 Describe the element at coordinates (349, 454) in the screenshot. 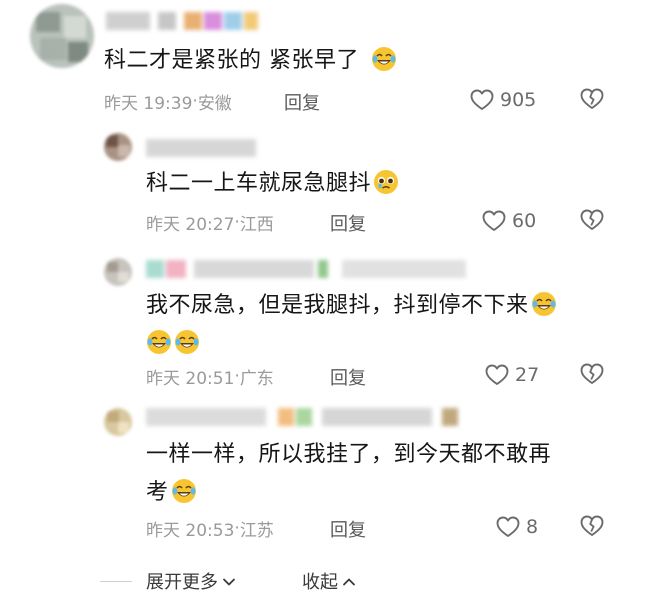

I see `comment-line: 一样一样，所以我挂了，到今天都不敢再` at that location.